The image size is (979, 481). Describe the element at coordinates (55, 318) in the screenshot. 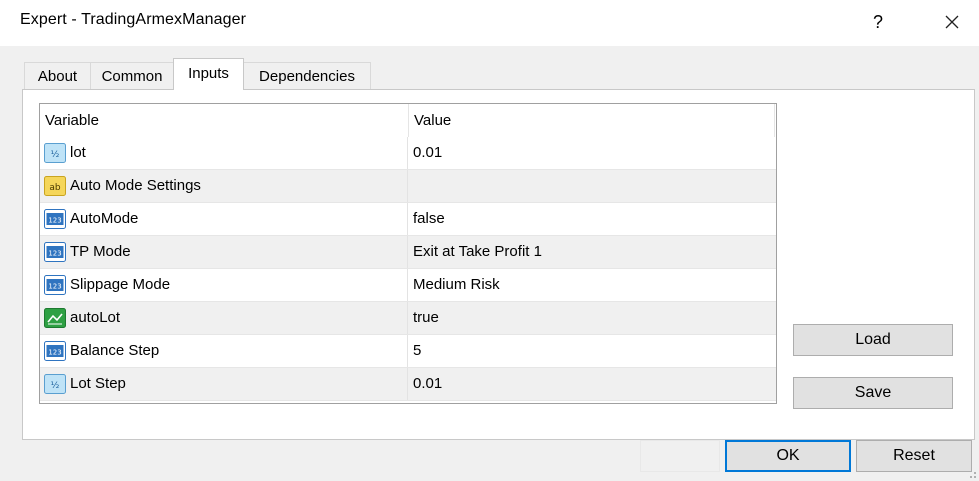

I see `bool-type-icon` at that location.